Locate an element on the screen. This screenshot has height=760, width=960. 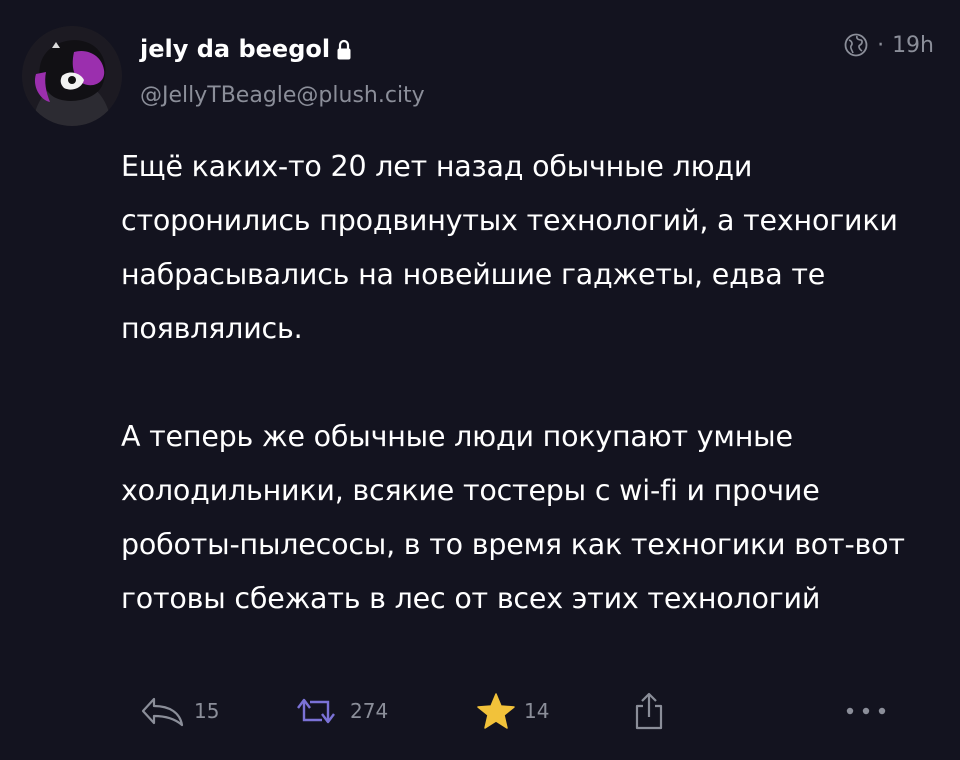
repost-count: 274 is located at coordinates (369, 711).